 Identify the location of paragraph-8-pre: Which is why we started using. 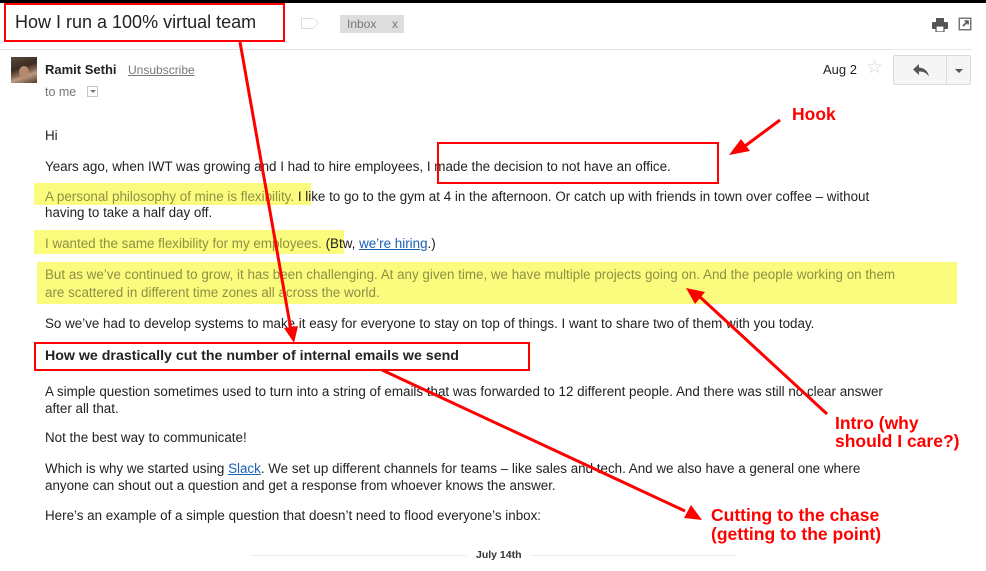
(137, 468).